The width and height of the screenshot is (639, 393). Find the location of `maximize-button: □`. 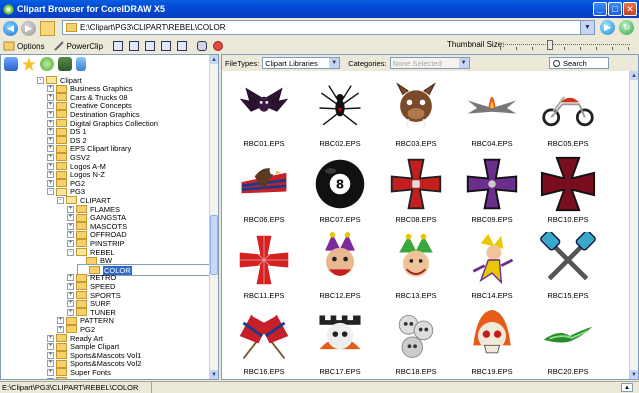

maximize-button: □ is located at coordinates (615, 9).